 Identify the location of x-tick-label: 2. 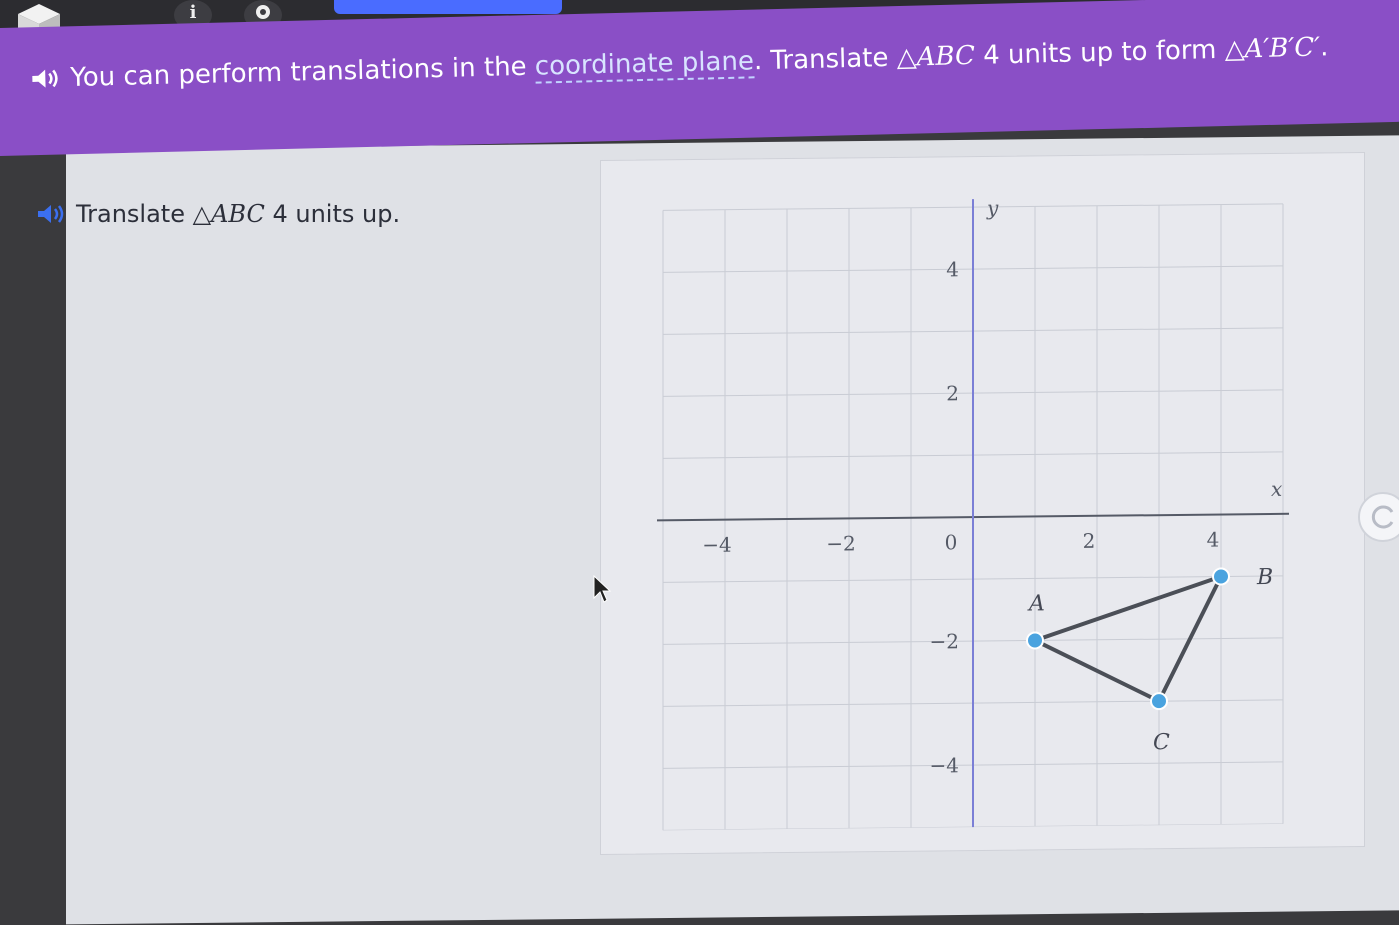
(1089, 541).